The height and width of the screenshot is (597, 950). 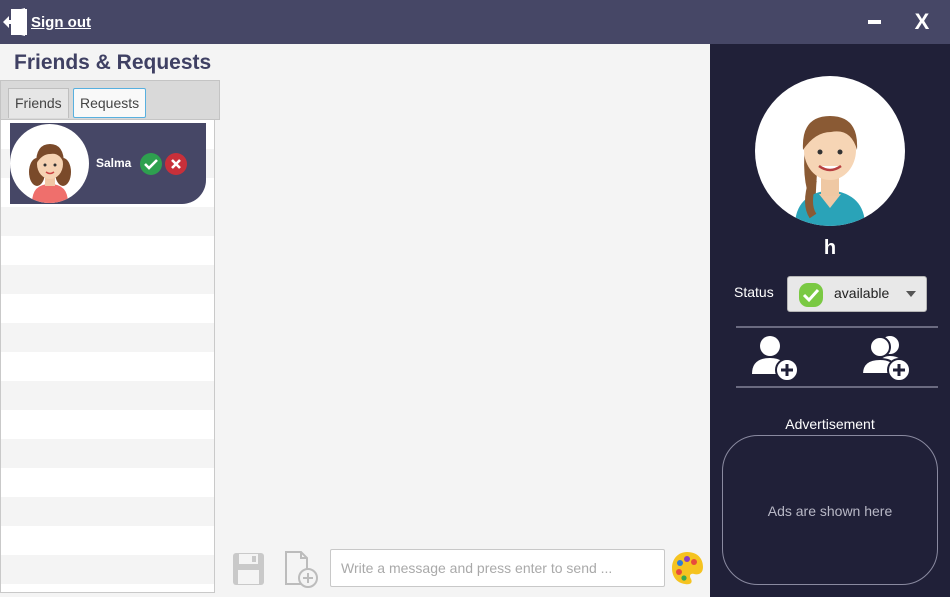 What do you see at coordinates (248, 569) in the screenshot?
I see `save-icon` at bounding box center [248, 569].